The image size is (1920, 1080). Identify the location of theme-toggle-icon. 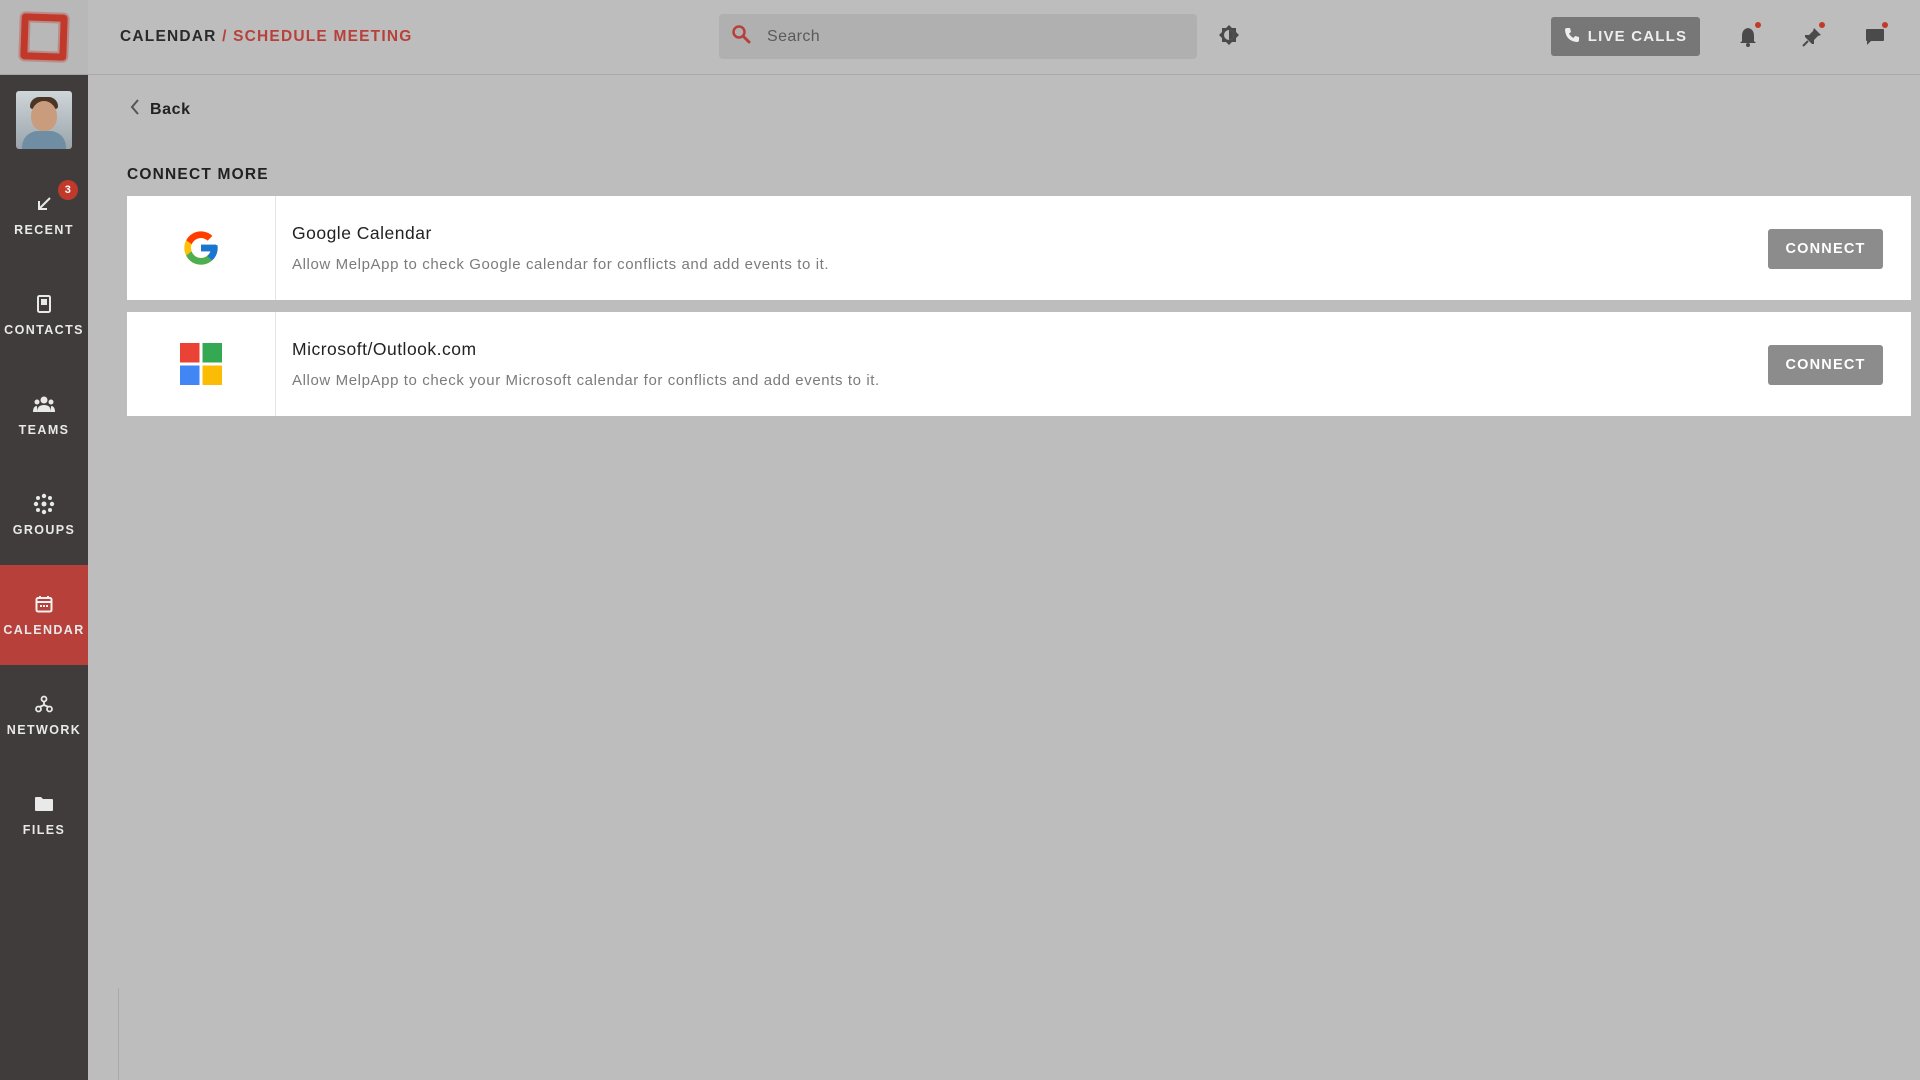
(1229, 37).